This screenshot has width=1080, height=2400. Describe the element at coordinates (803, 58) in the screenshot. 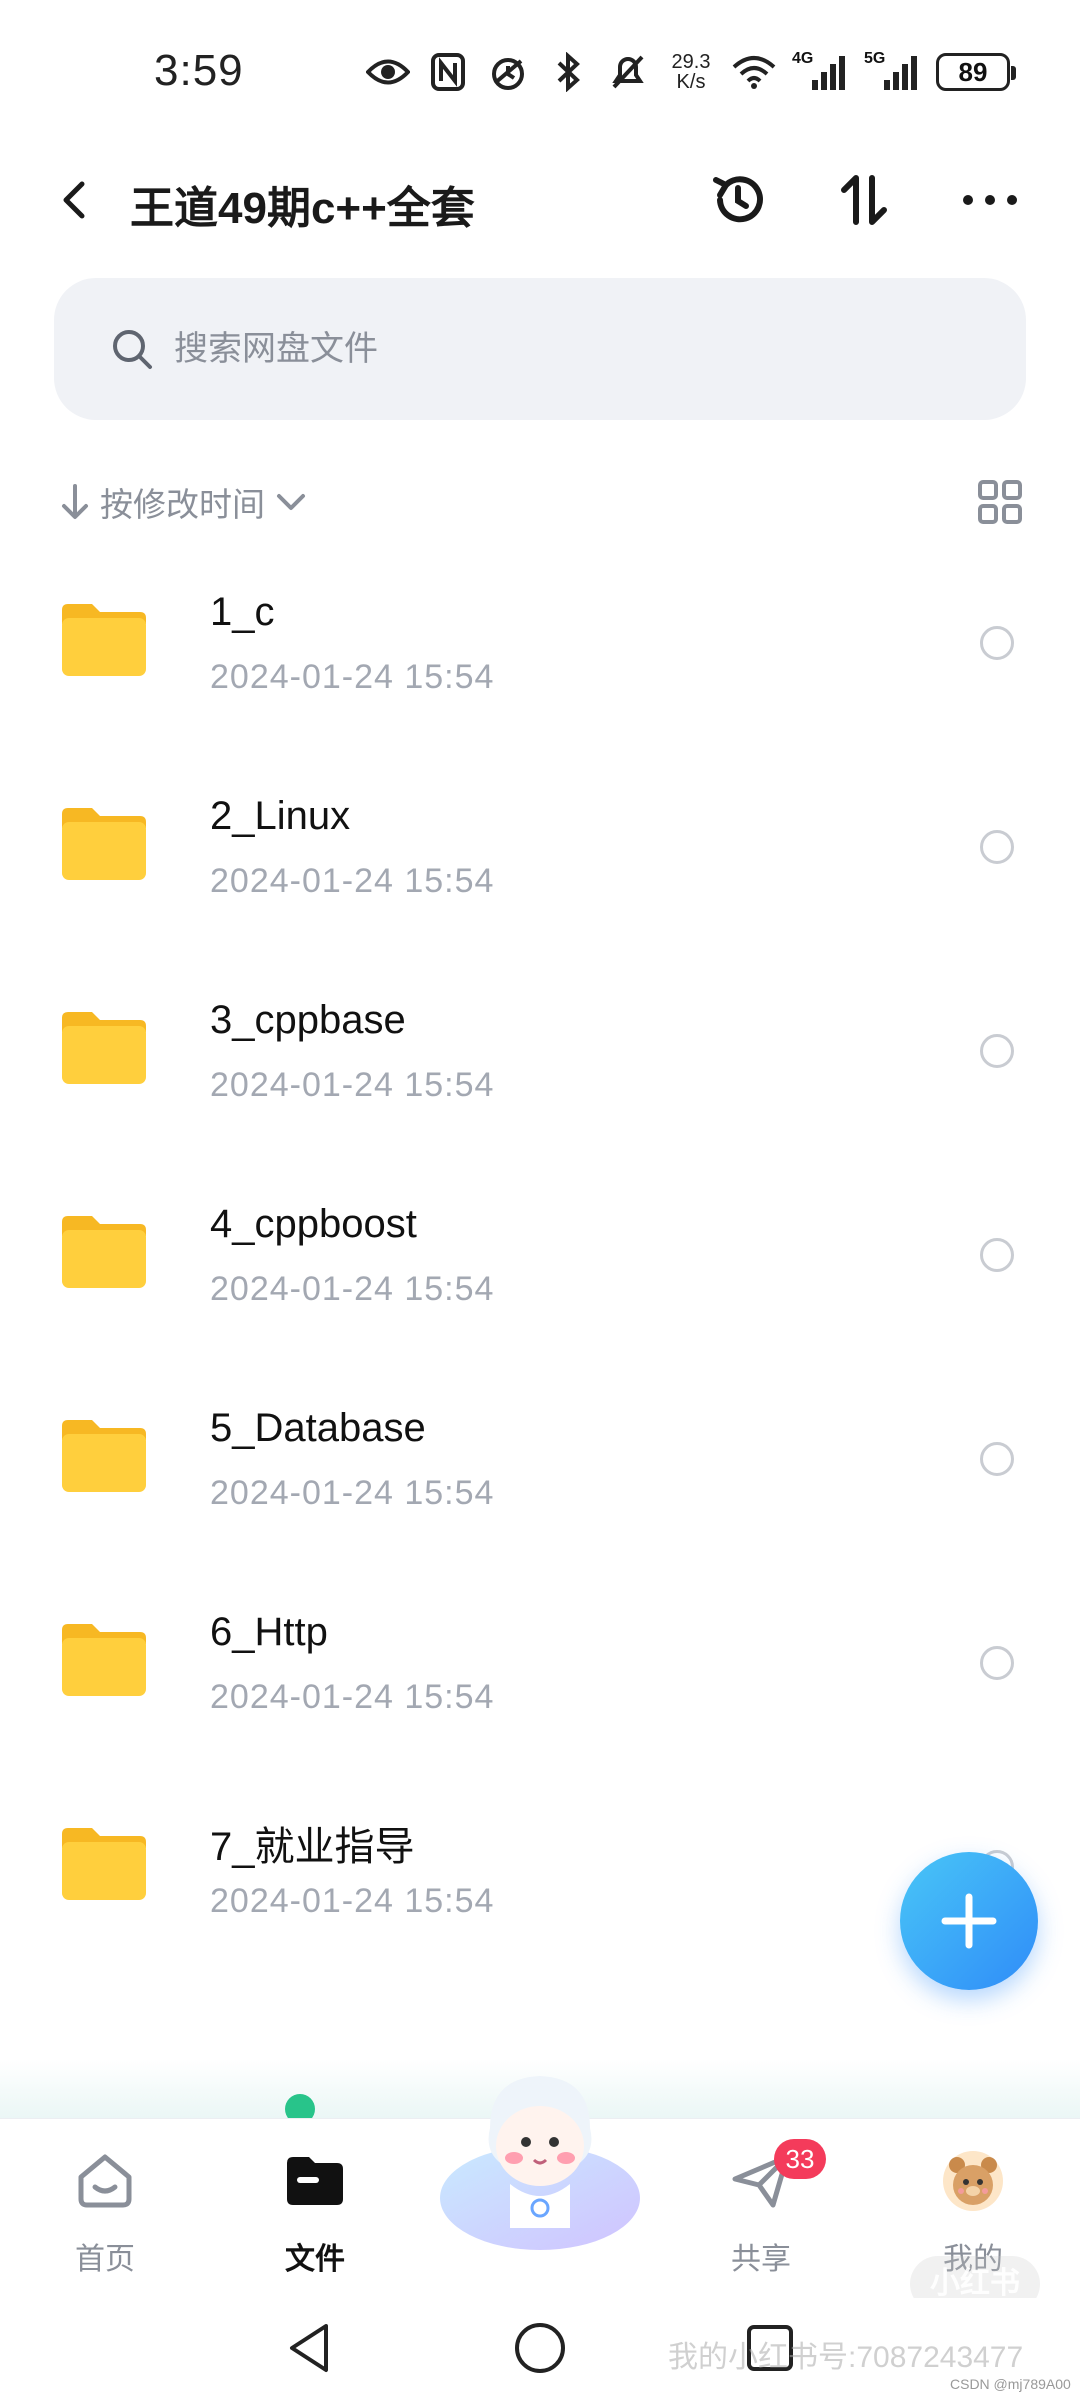

I see `signal-4g-label: 4G` at that location.